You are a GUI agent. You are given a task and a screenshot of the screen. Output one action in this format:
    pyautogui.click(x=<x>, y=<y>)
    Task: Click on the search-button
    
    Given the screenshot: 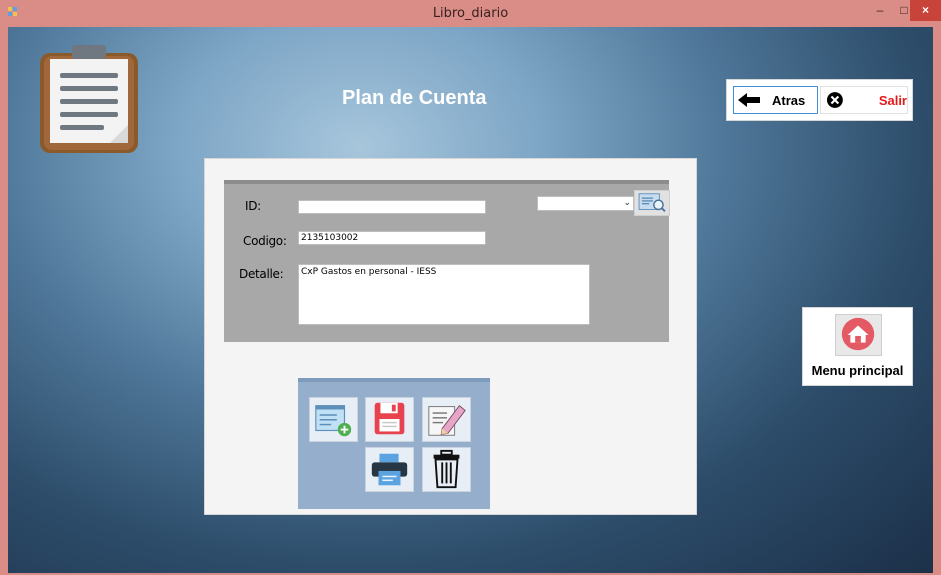 What is the action you would take?
    pyautogui.click(x=652, y=203)
    